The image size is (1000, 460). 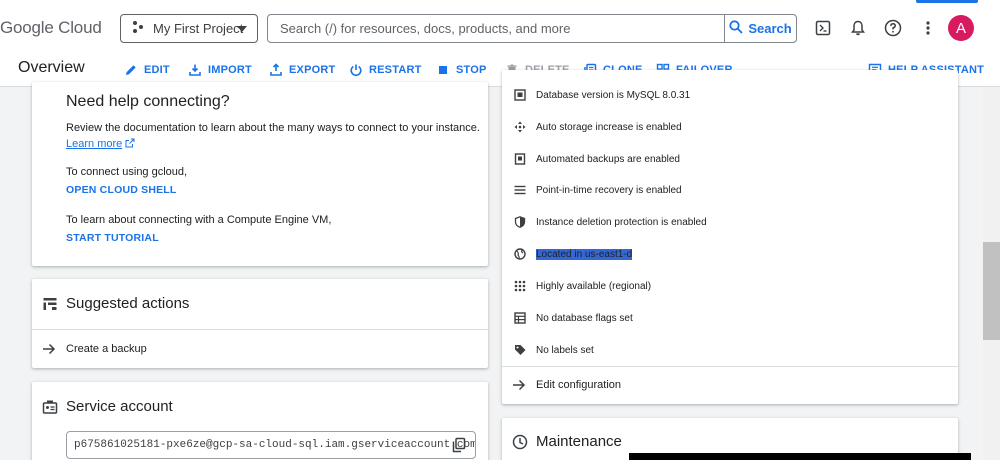 What do you see at coordinates (157, 70) in the screenshot?
I see `edit-button-label: EDIT` at bounding box center [157, 70].